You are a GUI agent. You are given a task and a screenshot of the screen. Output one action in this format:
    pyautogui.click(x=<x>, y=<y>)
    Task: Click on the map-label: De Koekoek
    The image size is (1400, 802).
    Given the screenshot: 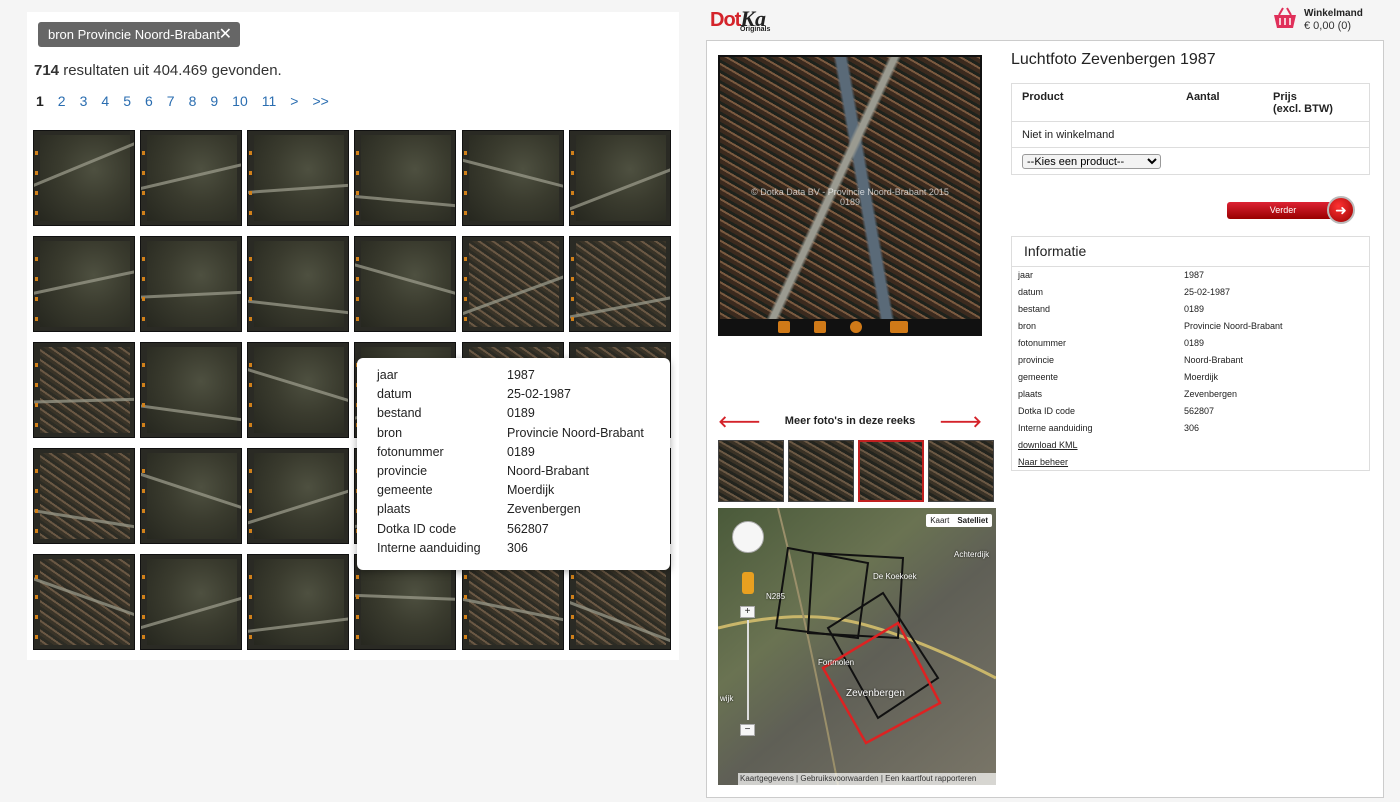 What is the action you would take?
    pyautogui.click(x=895, y=576)
    